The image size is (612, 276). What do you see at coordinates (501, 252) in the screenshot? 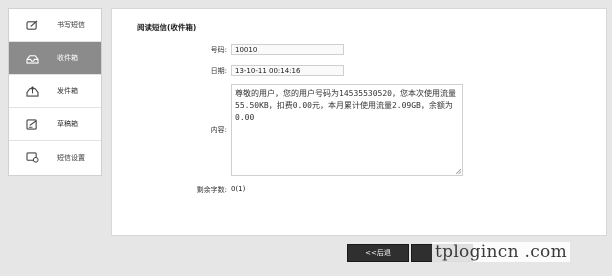
I see `watermark: tplogincn .com` at bounding box center [501, 252].